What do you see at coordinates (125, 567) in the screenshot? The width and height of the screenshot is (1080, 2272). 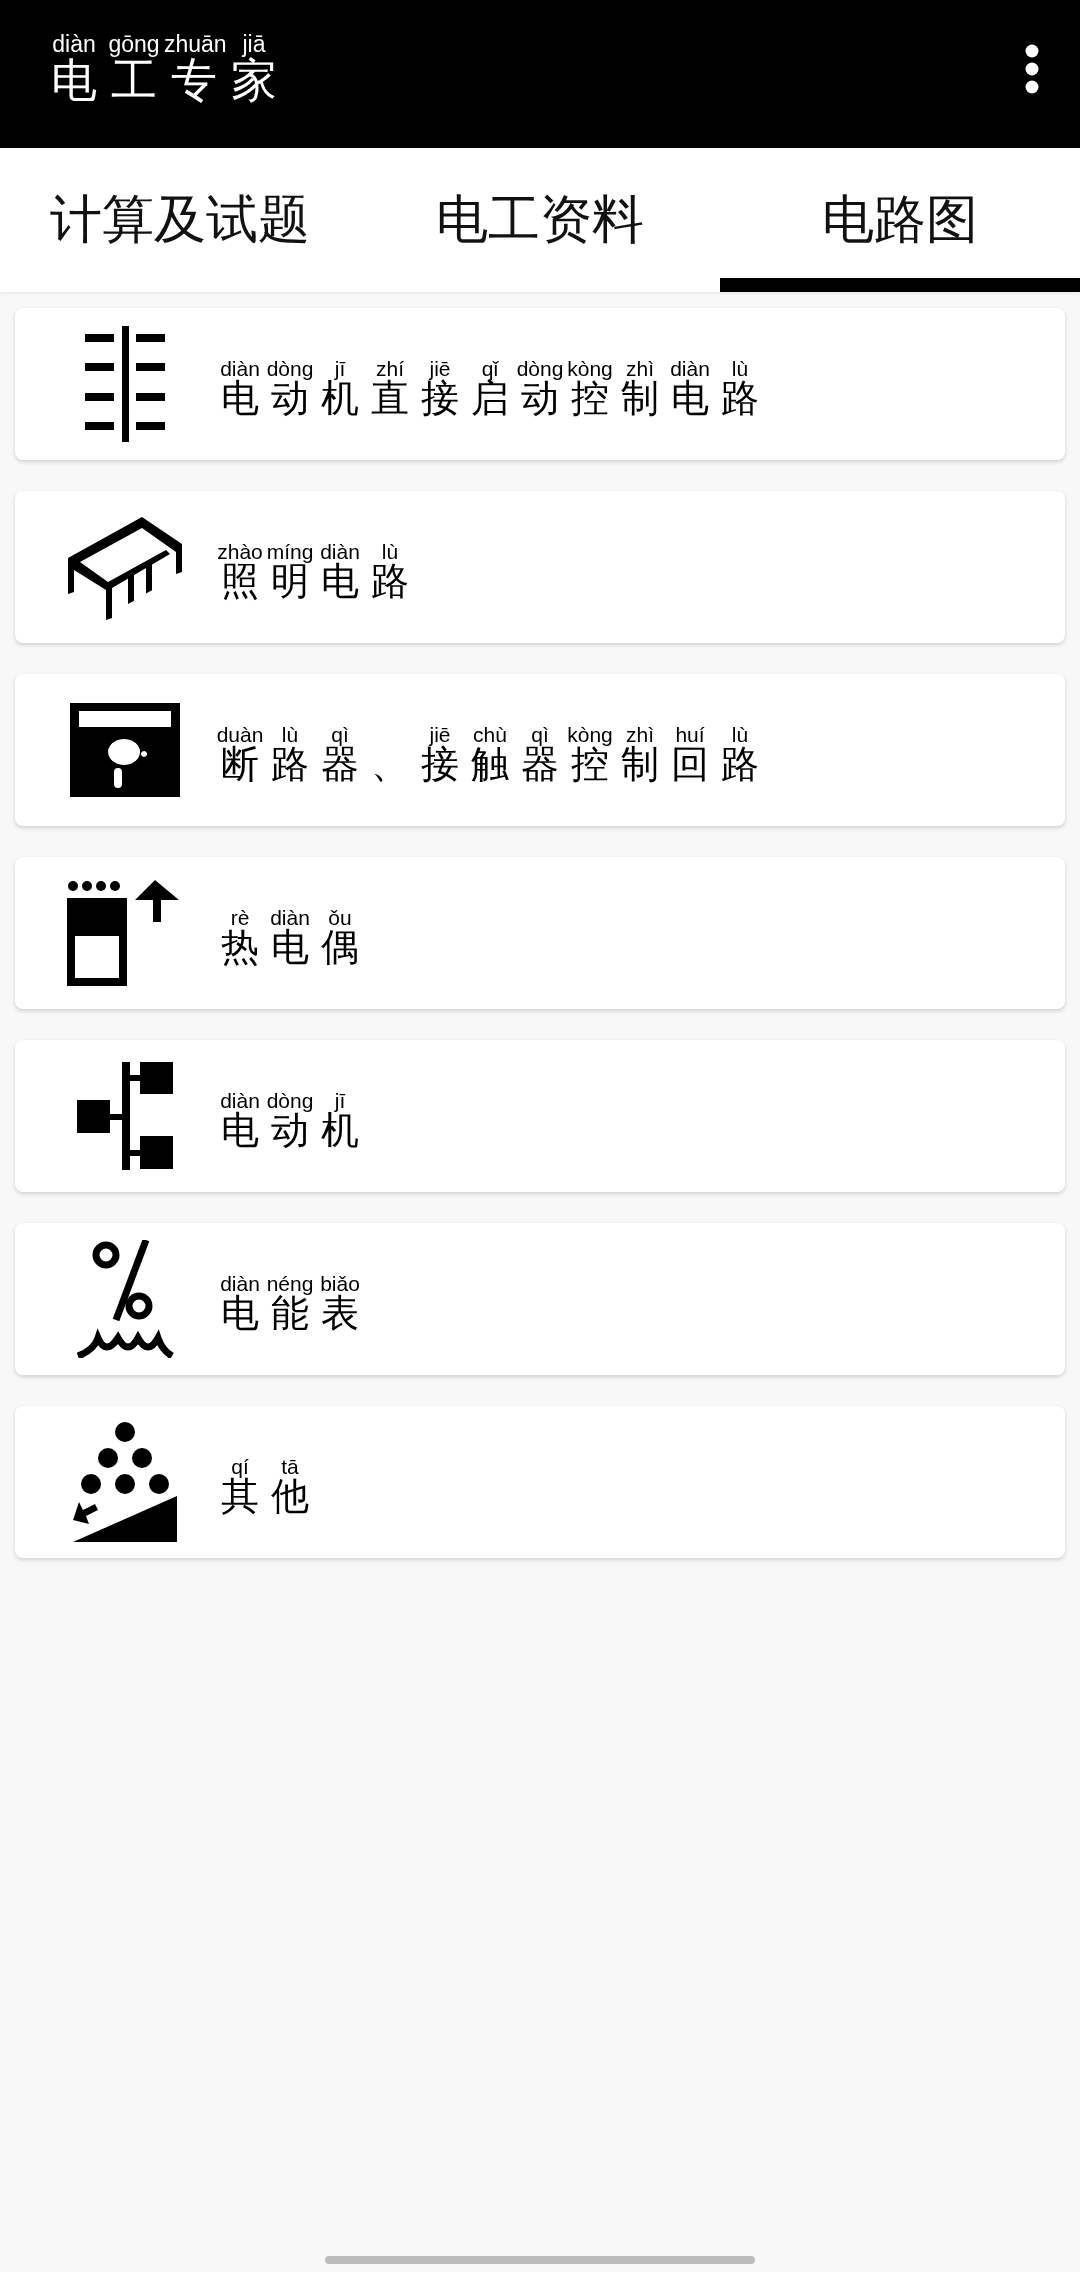 I see `chip-icon` at bounding box center [125, 567].